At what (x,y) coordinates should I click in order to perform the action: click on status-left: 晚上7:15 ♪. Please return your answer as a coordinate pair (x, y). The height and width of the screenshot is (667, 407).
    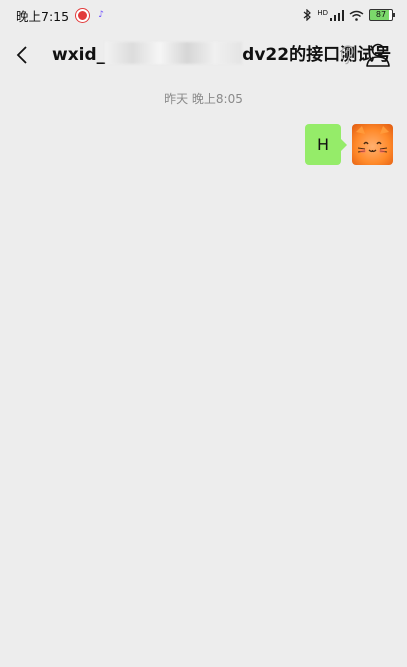
    Looking at the image, I should click on (61, 15).